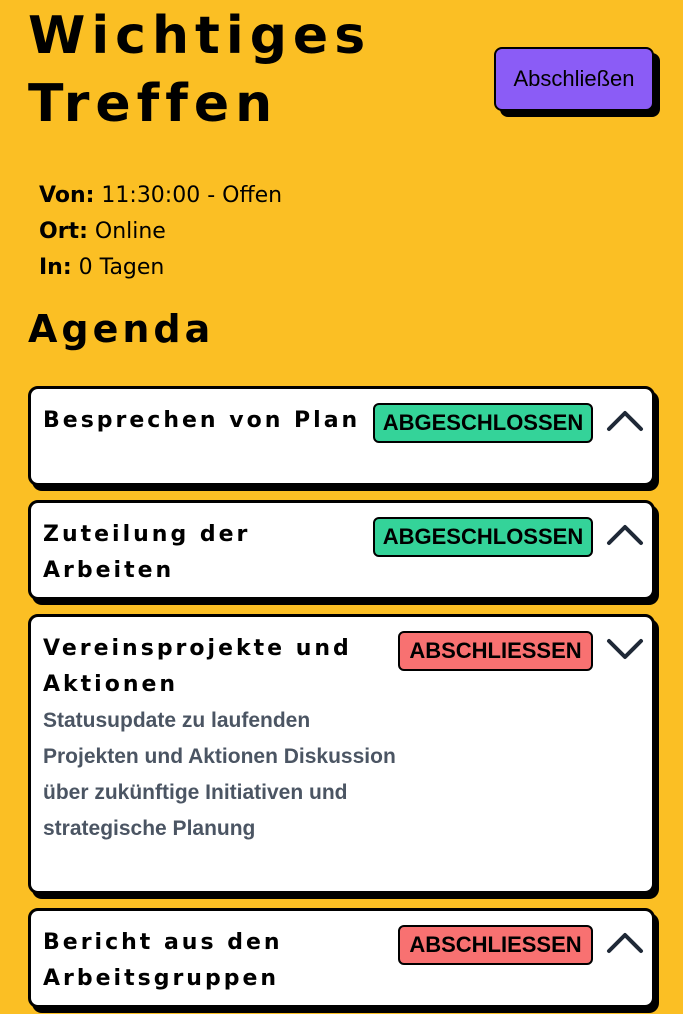 This screenshot has height=1014, width=683. What do you see at coordinates (121, 267) in the screenshot?
I see `meta-in-value: 0 Tagen` at bounding box center [121, 267].